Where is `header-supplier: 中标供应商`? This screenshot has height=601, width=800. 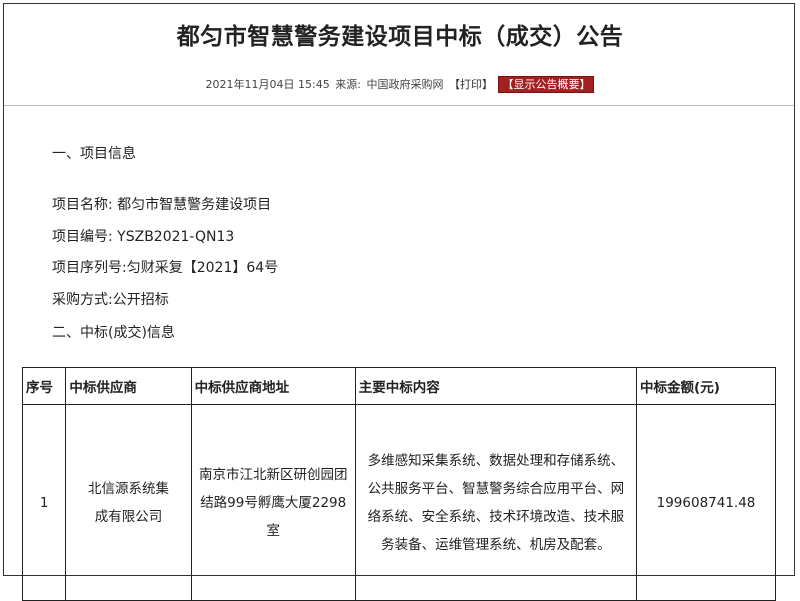
header-supplier: 中标供应商 is located at coordinates (128, 386).